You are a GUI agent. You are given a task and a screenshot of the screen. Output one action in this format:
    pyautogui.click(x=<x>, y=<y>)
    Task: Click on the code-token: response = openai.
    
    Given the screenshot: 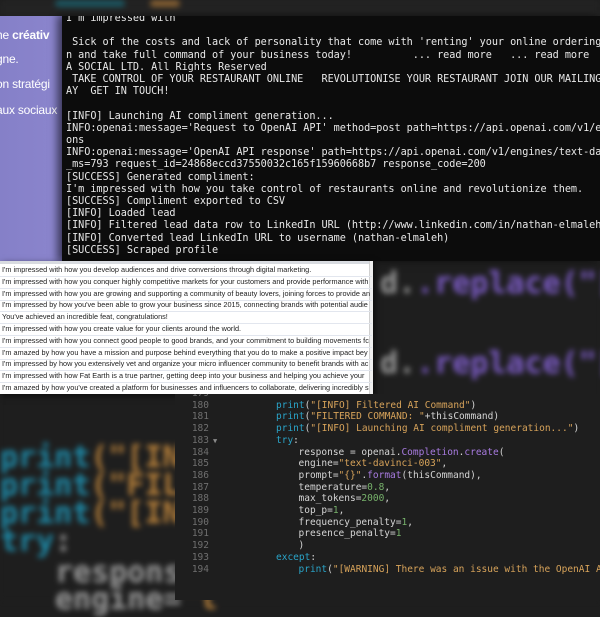 What is the action you would take?
    pyautogui.click(x=350, y=452)
    